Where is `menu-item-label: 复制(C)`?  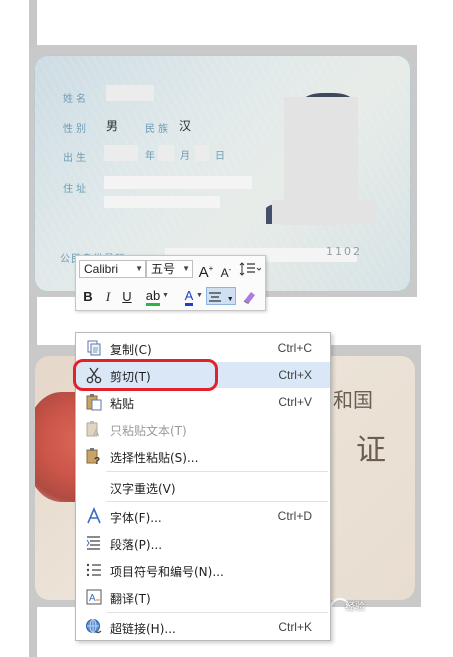 menu-item-label: 复制(C) is located at coordinates (131, 350).